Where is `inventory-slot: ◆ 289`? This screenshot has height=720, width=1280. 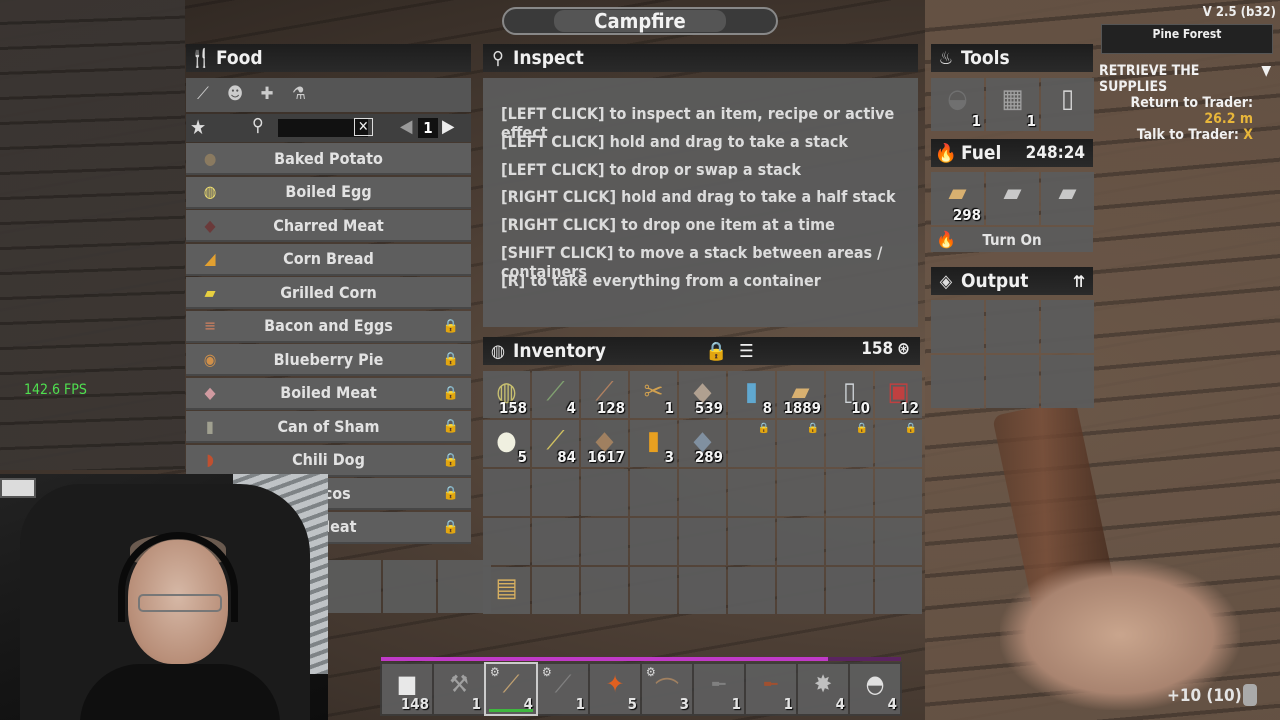
inventory-slot: ◆ 289 is located at coordinates (702, 443).